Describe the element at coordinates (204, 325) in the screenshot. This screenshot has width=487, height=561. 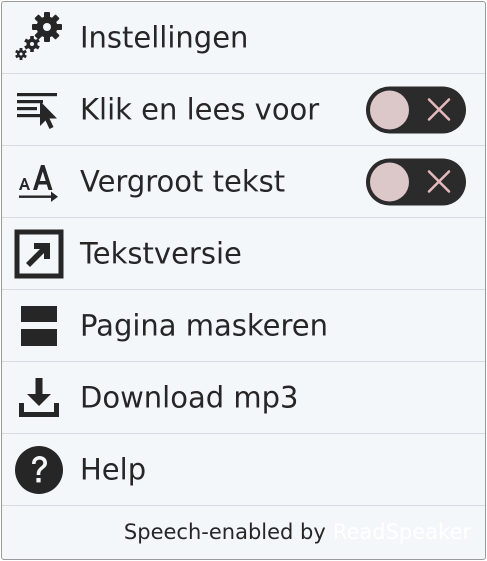
I see `menu-item-label: Pagina maskeren` at that location.